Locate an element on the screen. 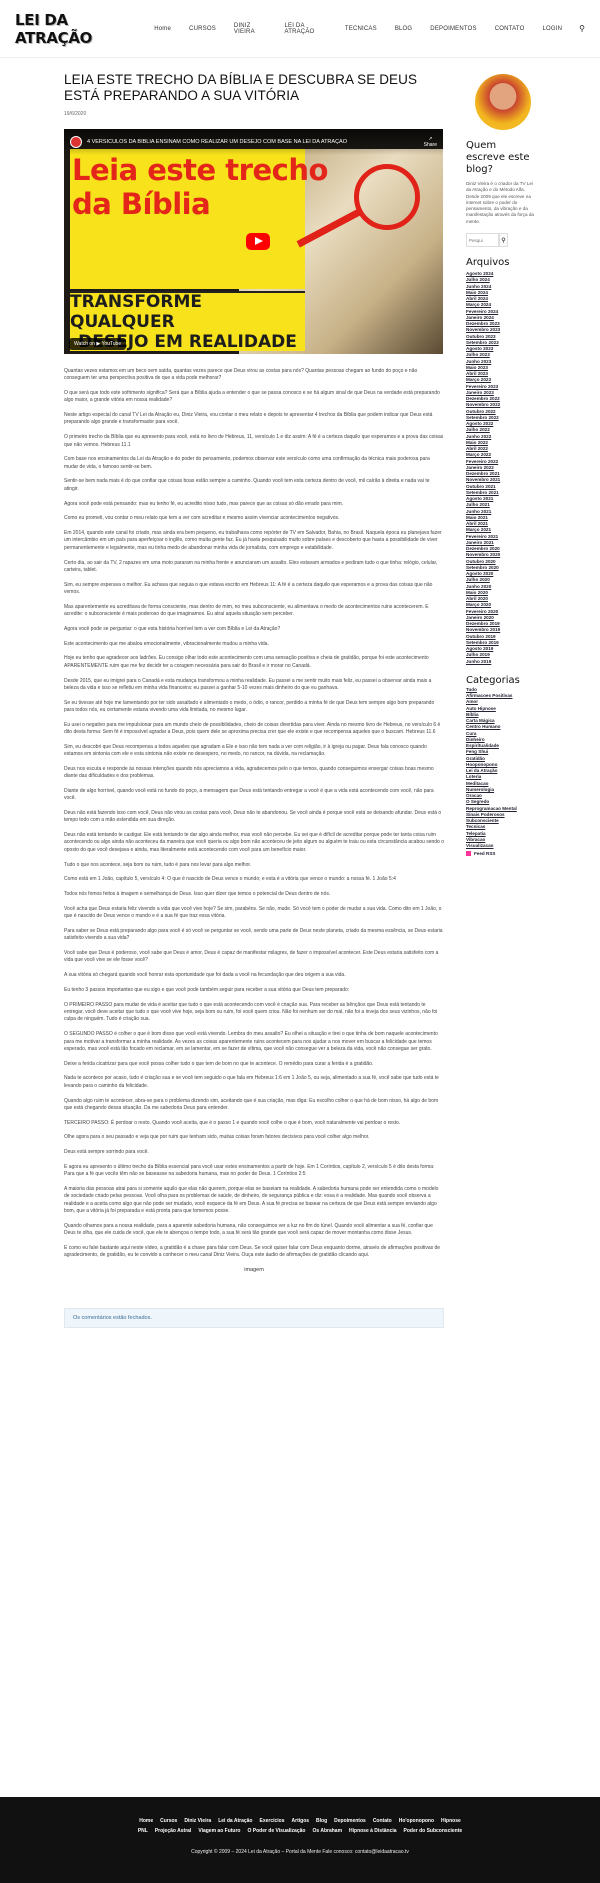  footer-link: Projeção Astral is located at coordinates (173, 1831).